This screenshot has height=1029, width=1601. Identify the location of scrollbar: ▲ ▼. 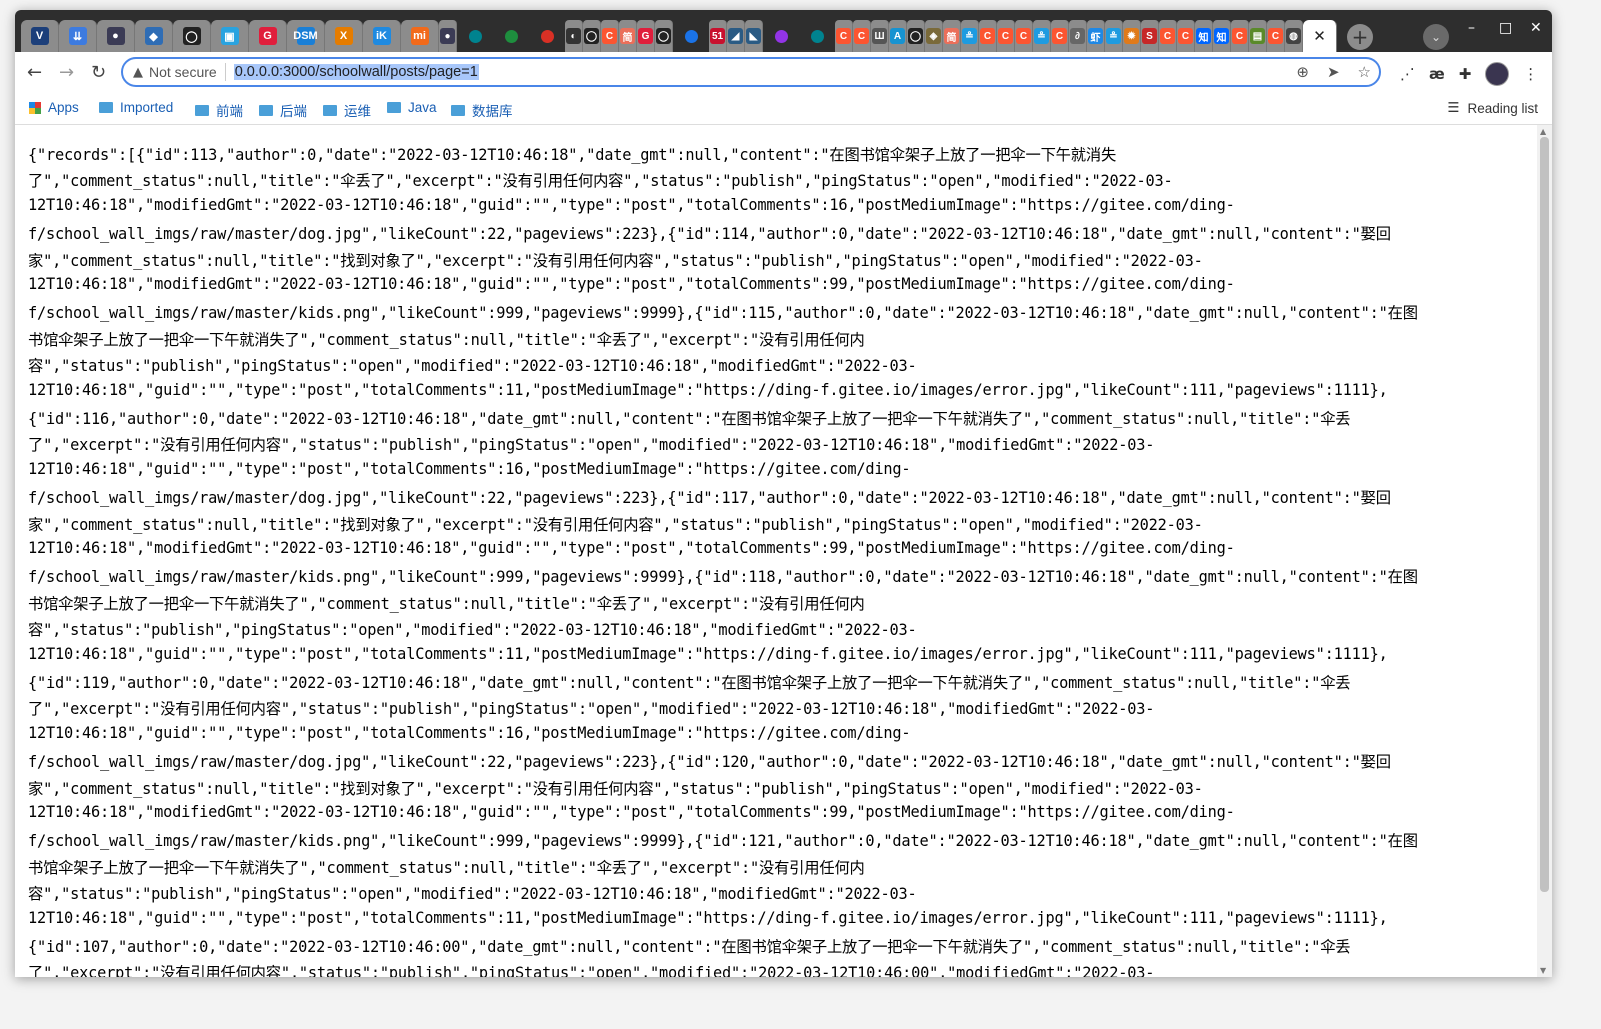
(1544, 551).